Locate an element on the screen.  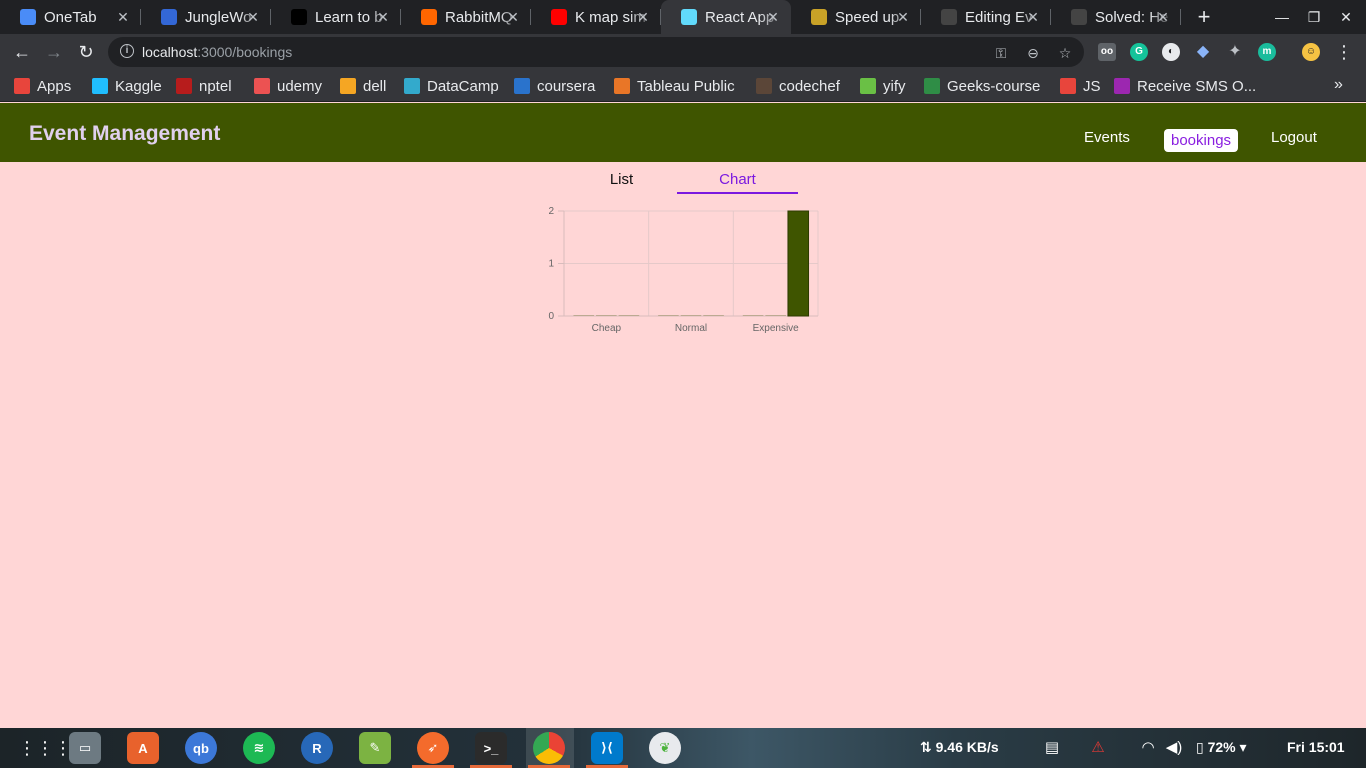
browser-tab: Solved: He ✕ is located at coordinates (1116, 17).